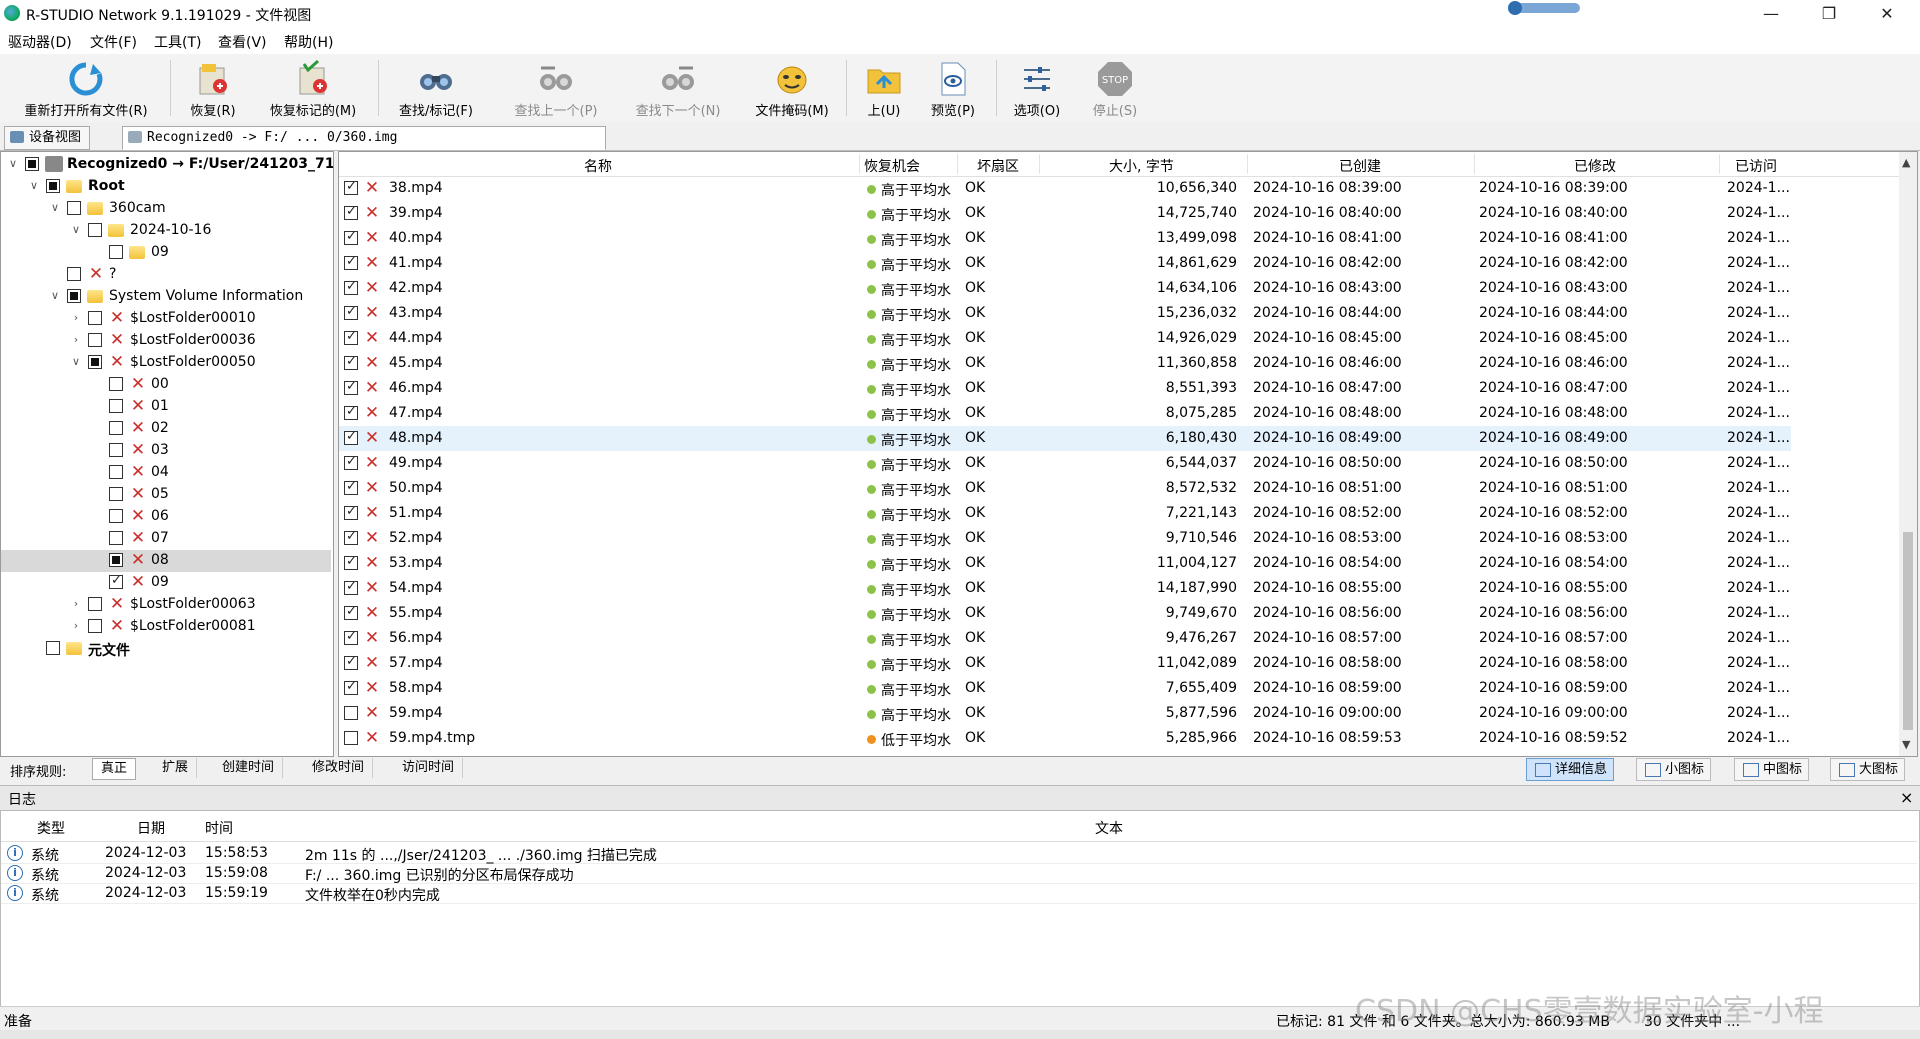 Image resolution: width=1920 pixels, height=1039 pixels. What do you see at coordinates (308, 42) in the screenshot?
I see `menu-help: 帮助(H)` at bounding box center [308, 42].